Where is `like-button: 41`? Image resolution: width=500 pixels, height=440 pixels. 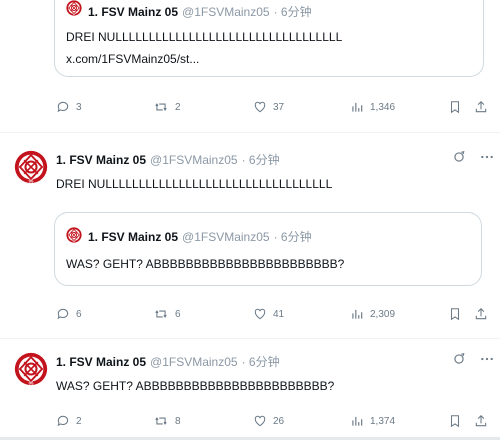 like-button: 41 is located at coordinates (268, 314).